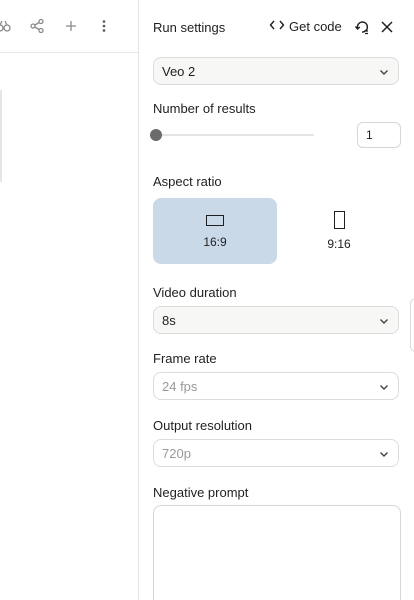  I want to click on aspect-ratio-label: Aspect ratio, so click(187, 181).